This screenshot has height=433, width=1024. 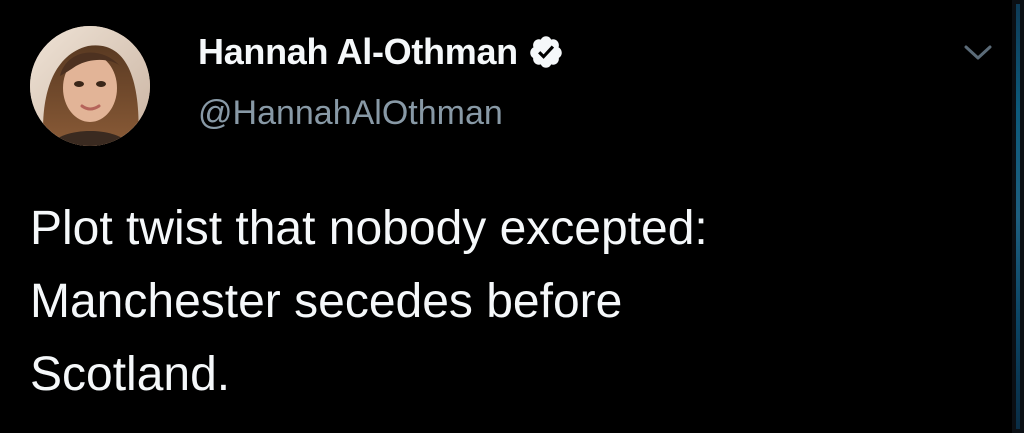 What do you see at coordinates (358, 52) in the screenshot?
I see `display-name: Hannah Al-Othman` at bounding box center [358, 52].